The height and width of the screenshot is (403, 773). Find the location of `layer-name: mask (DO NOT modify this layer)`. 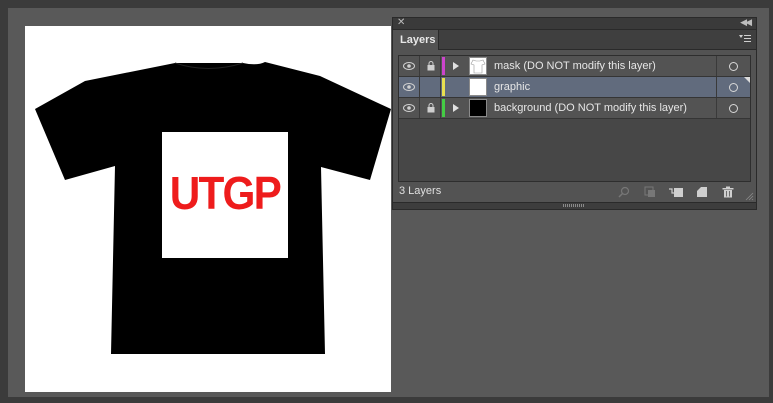

layer-name: mask (DO NOT modify this layer) is located at coordinates (575, 66).